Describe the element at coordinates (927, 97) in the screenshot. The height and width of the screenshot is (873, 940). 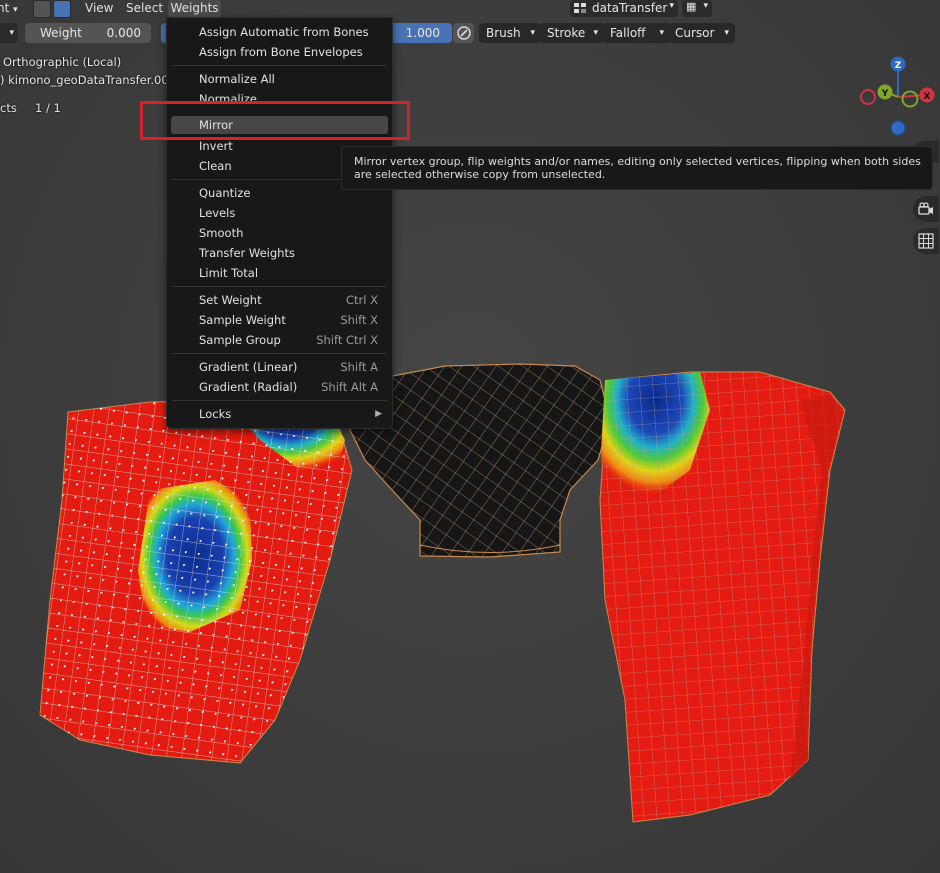
I see `gizmo-x-label: X` at that location.